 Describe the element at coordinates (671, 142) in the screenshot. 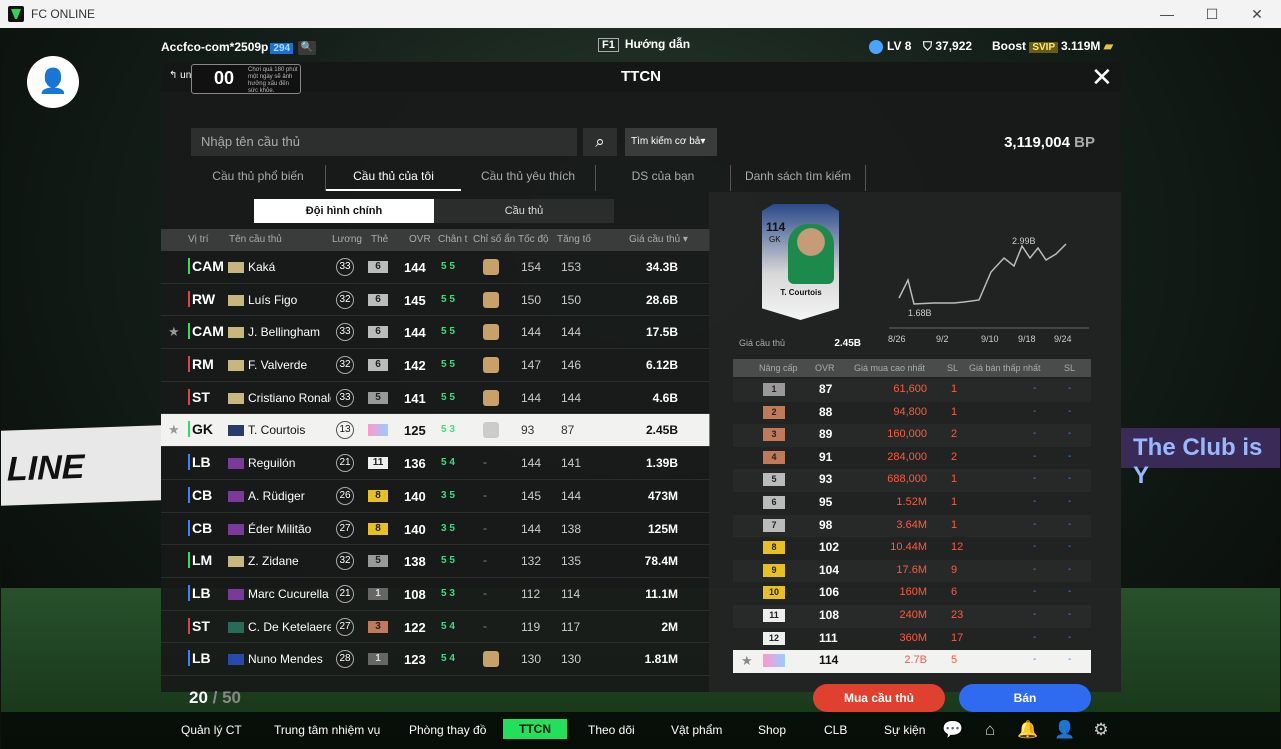

I see `search-mode-dropdown: Tìm kiếm cơ bả▾` at that location.